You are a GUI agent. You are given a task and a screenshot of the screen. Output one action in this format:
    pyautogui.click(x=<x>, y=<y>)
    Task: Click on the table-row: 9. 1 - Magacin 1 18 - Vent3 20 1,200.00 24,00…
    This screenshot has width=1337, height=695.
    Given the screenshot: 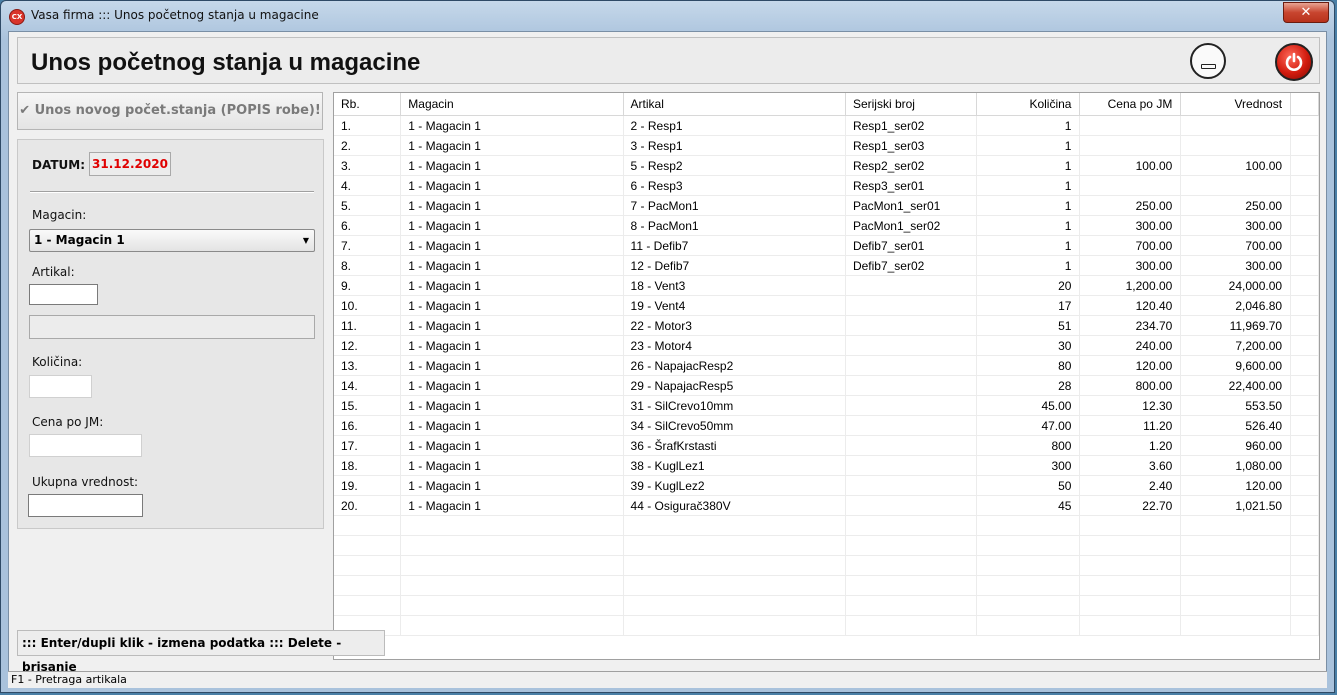 What is the action you would take?
    pyautogui.click(x=826, y=285)
    